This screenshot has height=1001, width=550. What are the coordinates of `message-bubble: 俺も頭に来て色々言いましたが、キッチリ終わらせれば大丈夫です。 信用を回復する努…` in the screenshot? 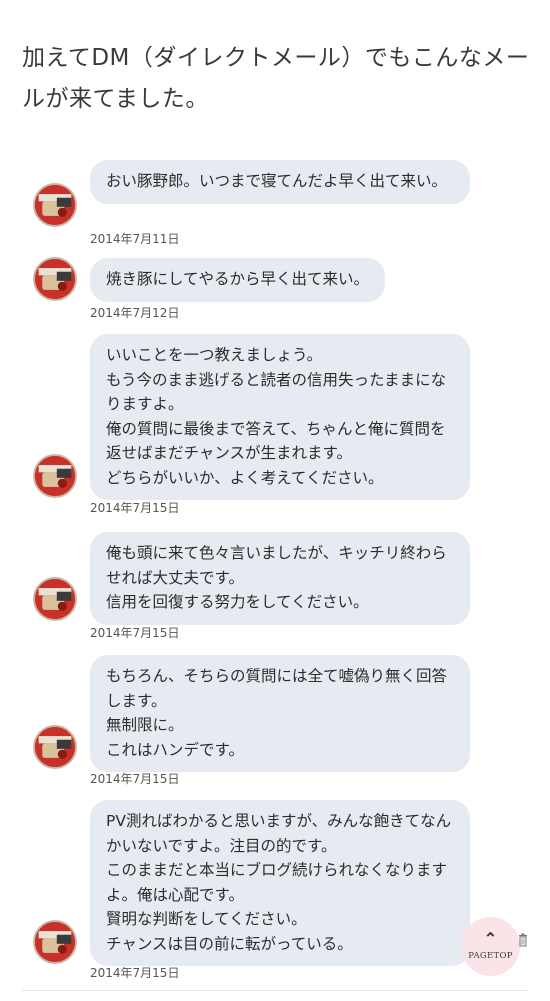 It's located at (280, 578).